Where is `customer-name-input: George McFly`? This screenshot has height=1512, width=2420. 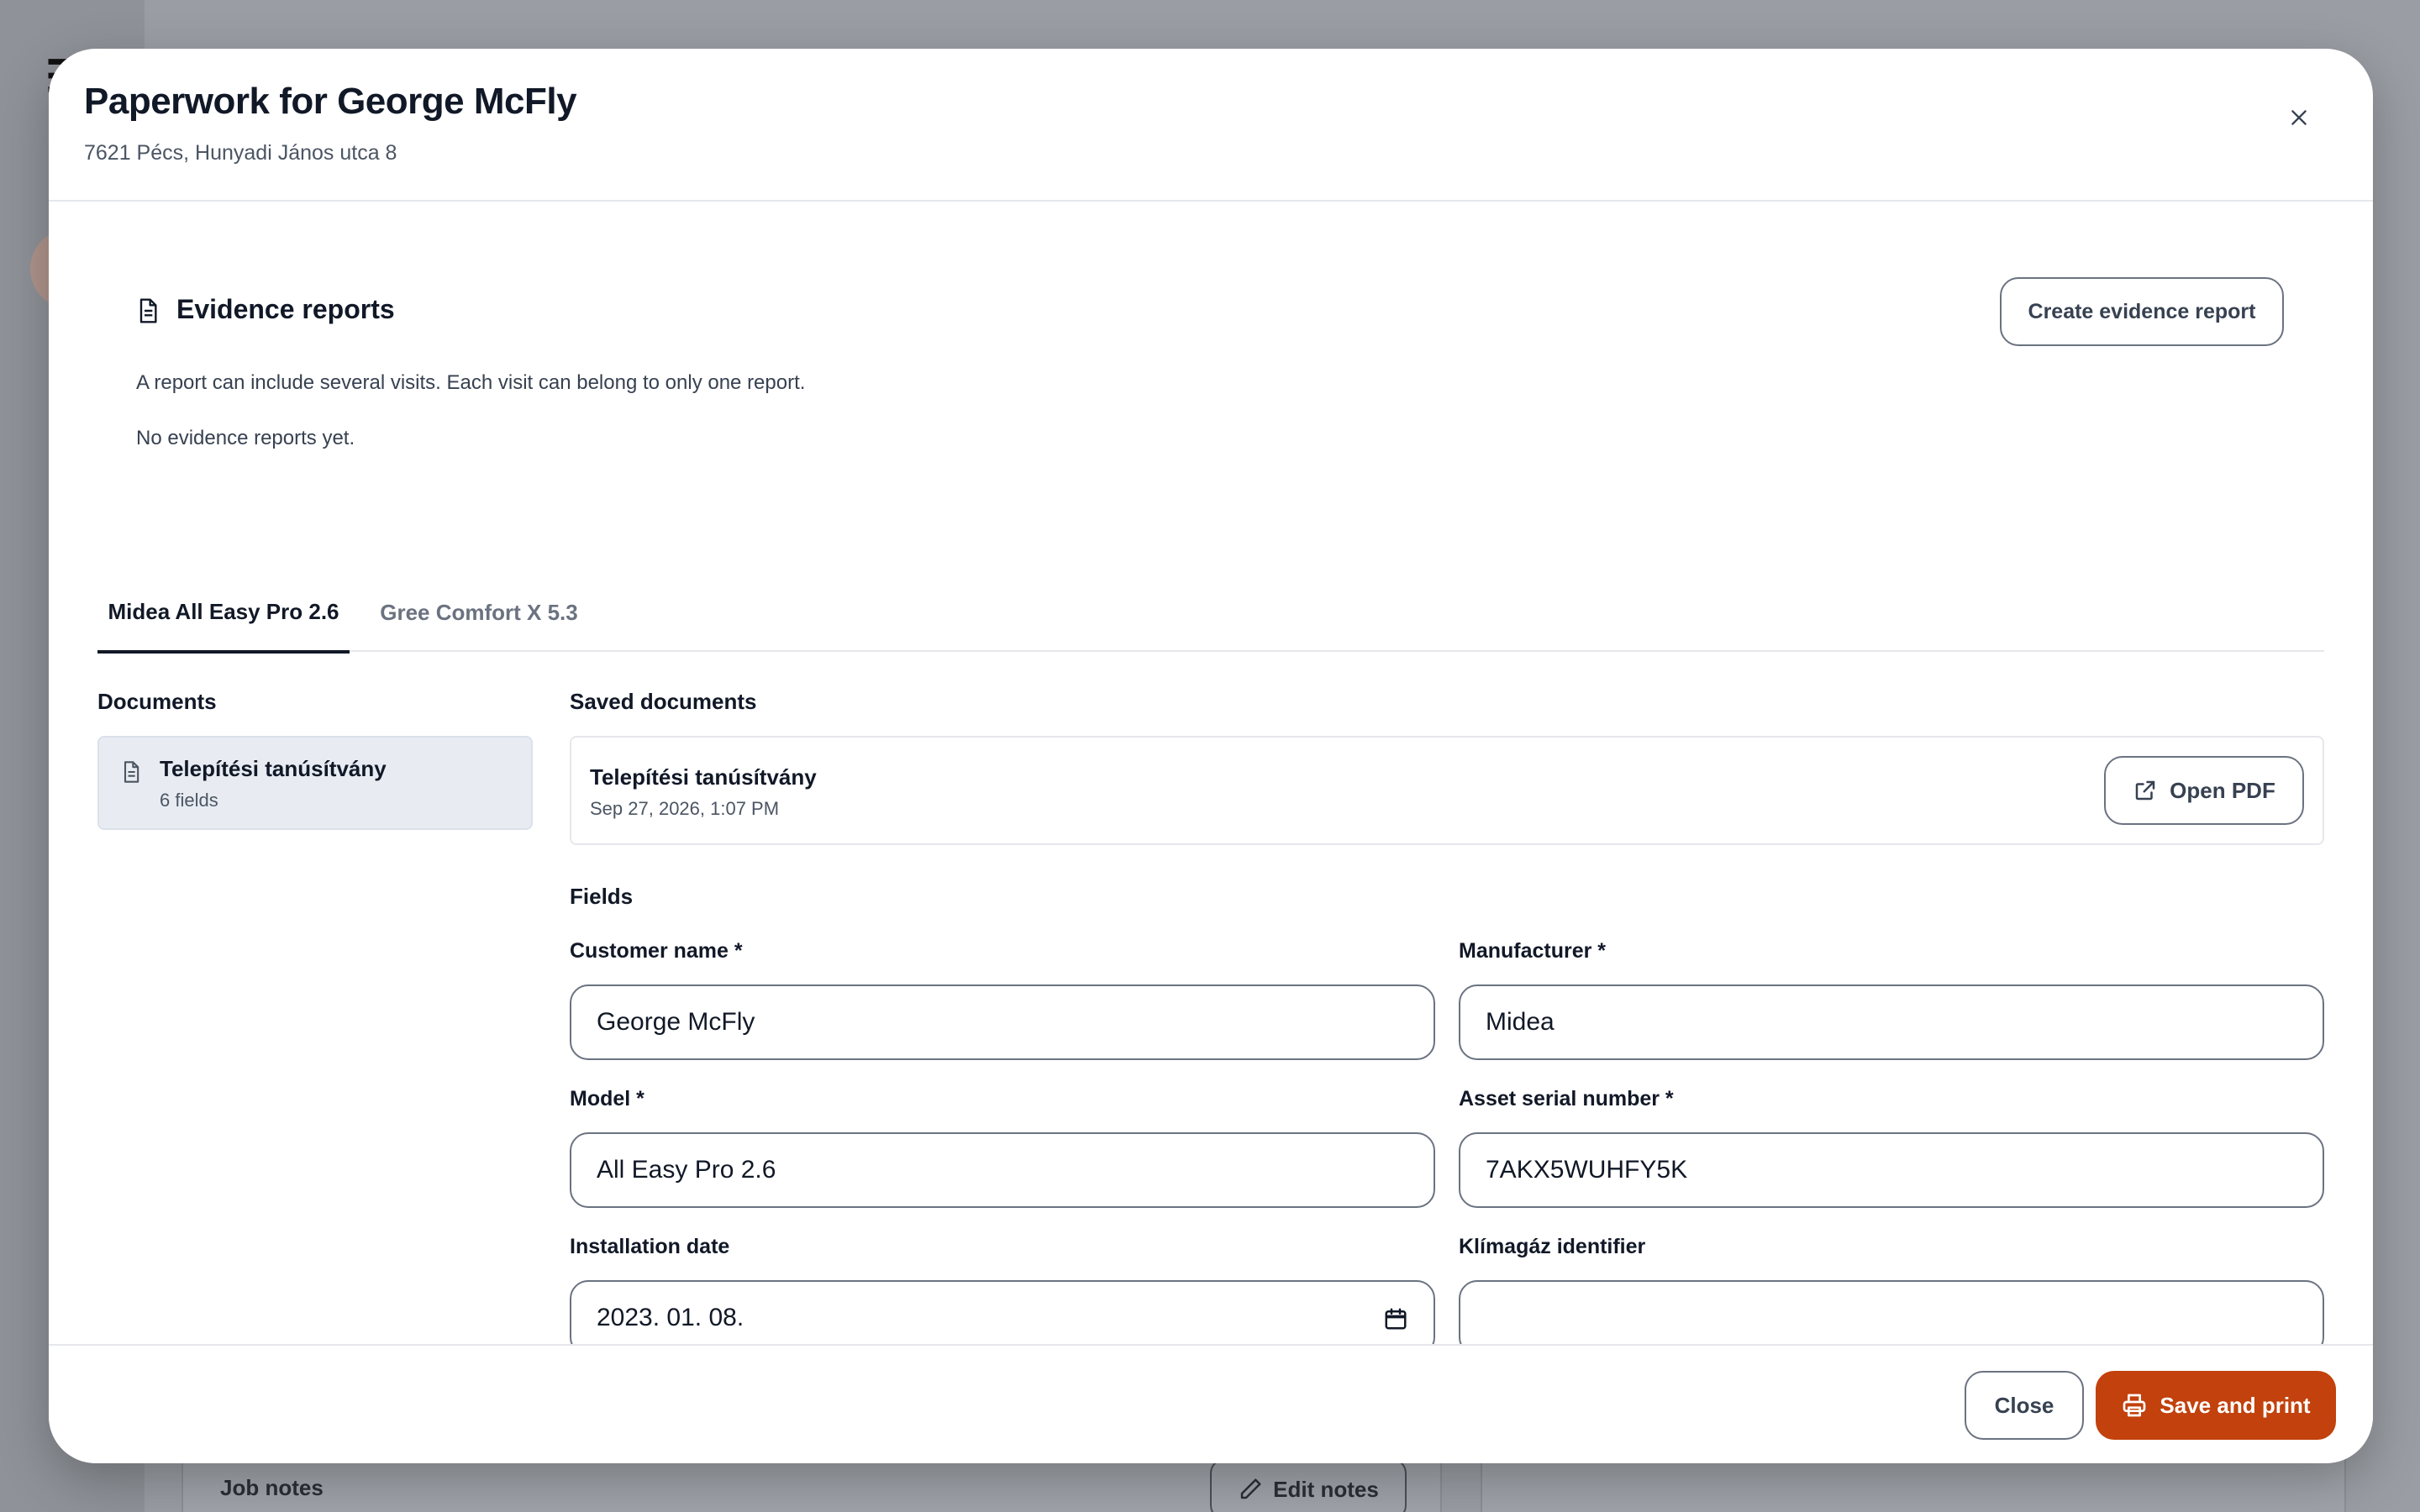 customer-name-input: George McFly is located at coordinates (1002, 1022).